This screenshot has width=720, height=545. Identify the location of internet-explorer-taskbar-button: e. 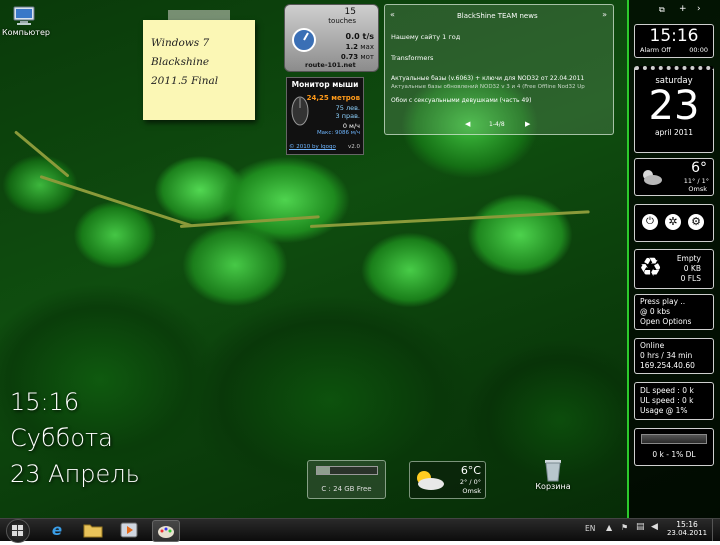
(57, 530).